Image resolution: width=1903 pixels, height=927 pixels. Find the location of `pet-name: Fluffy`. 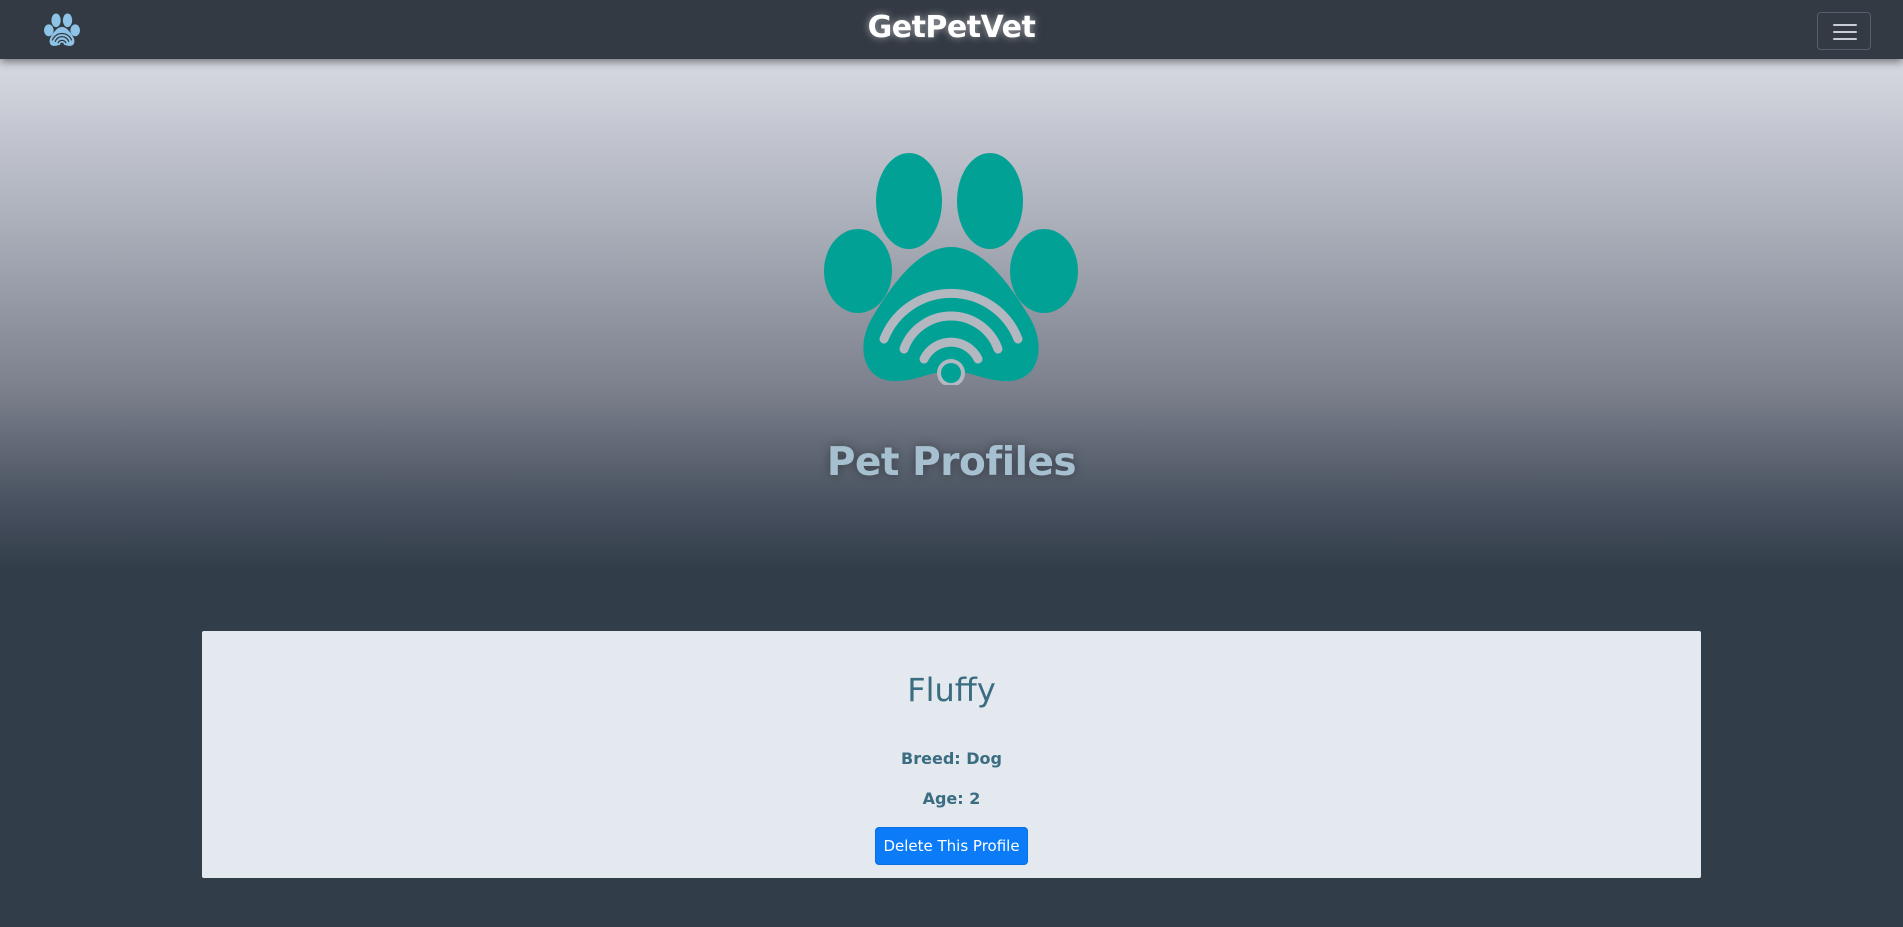

pet-name: Fluffy is located at coordinates (951, 690).